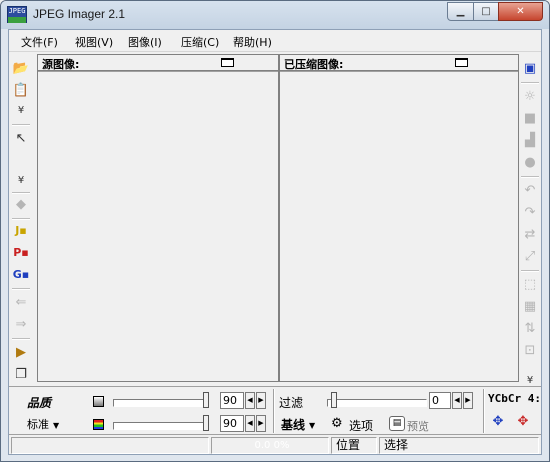 The width and height of the screenshot is (550, 462). What do you see at coordinates (43, 424) in the screenshot?
I see `quality-mode-dropdown: 标准 ▼` at bounding box center [43, 424].